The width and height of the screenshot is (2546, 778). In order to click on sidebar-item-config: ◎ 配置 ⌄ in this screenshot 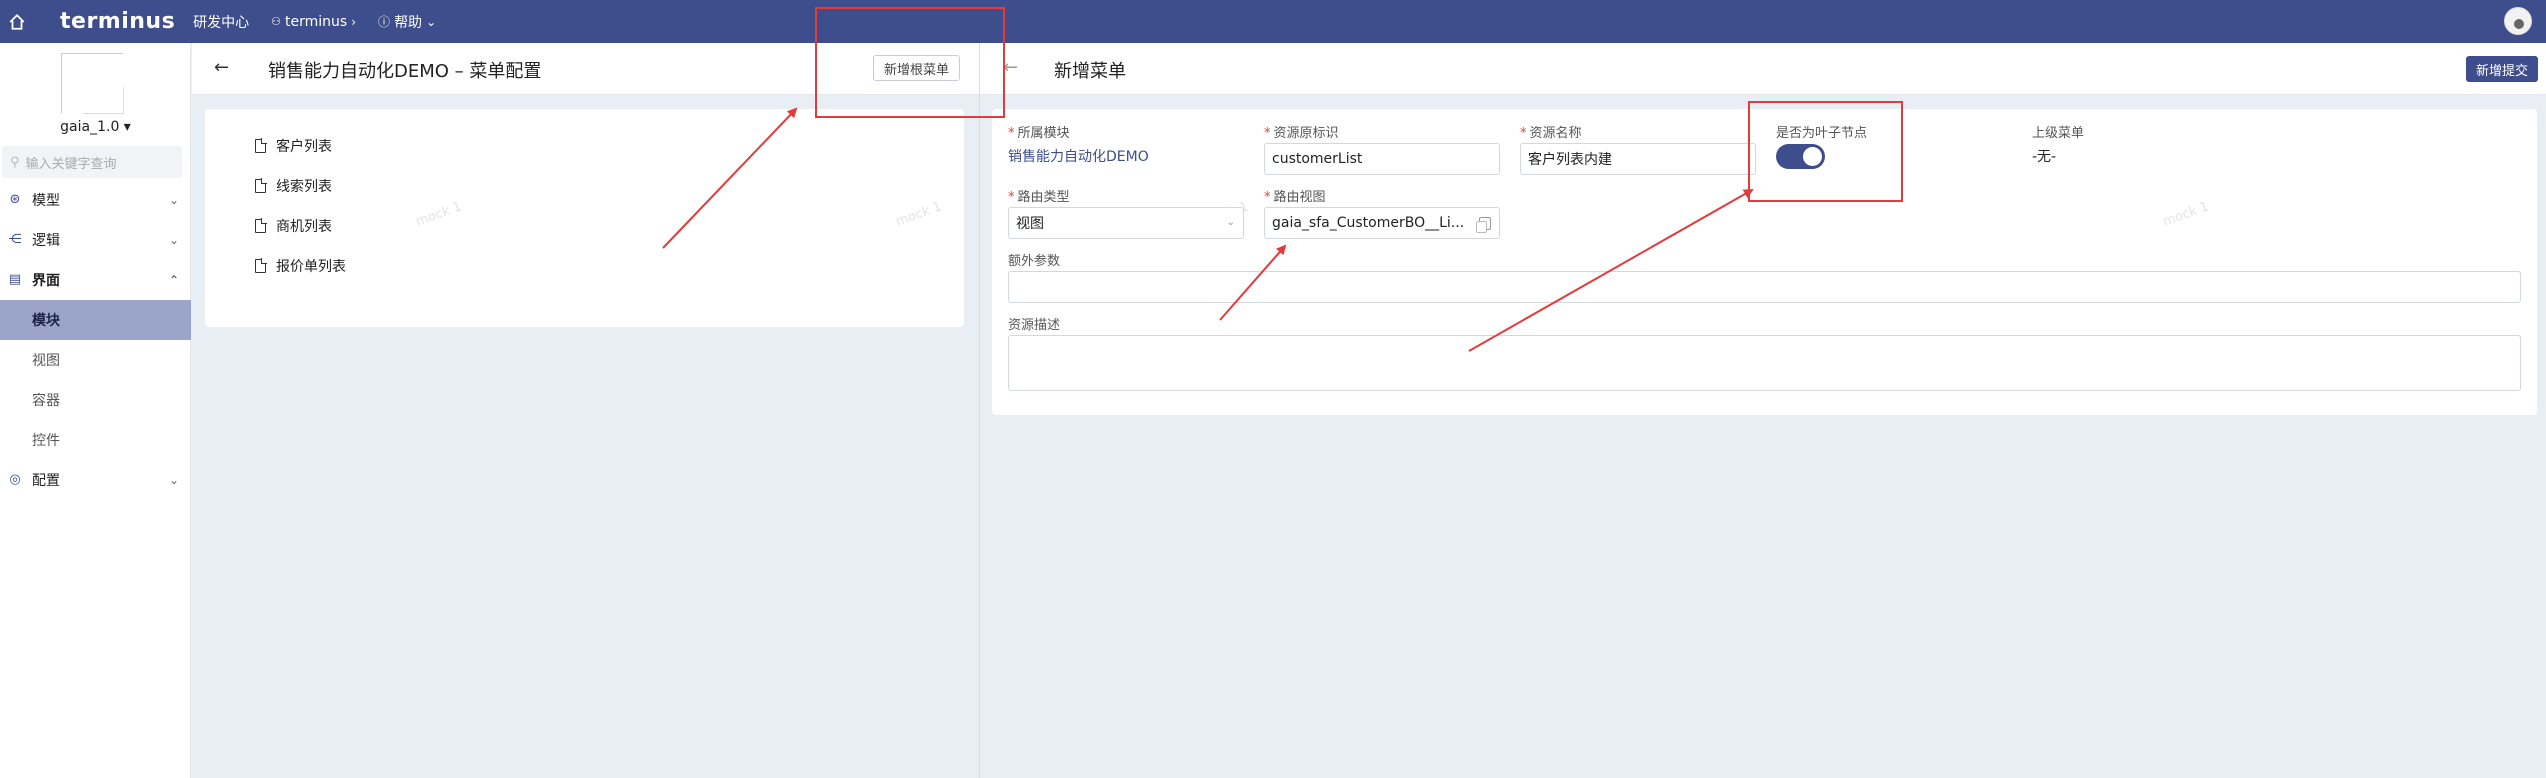, I will do `click(95, 480)`.